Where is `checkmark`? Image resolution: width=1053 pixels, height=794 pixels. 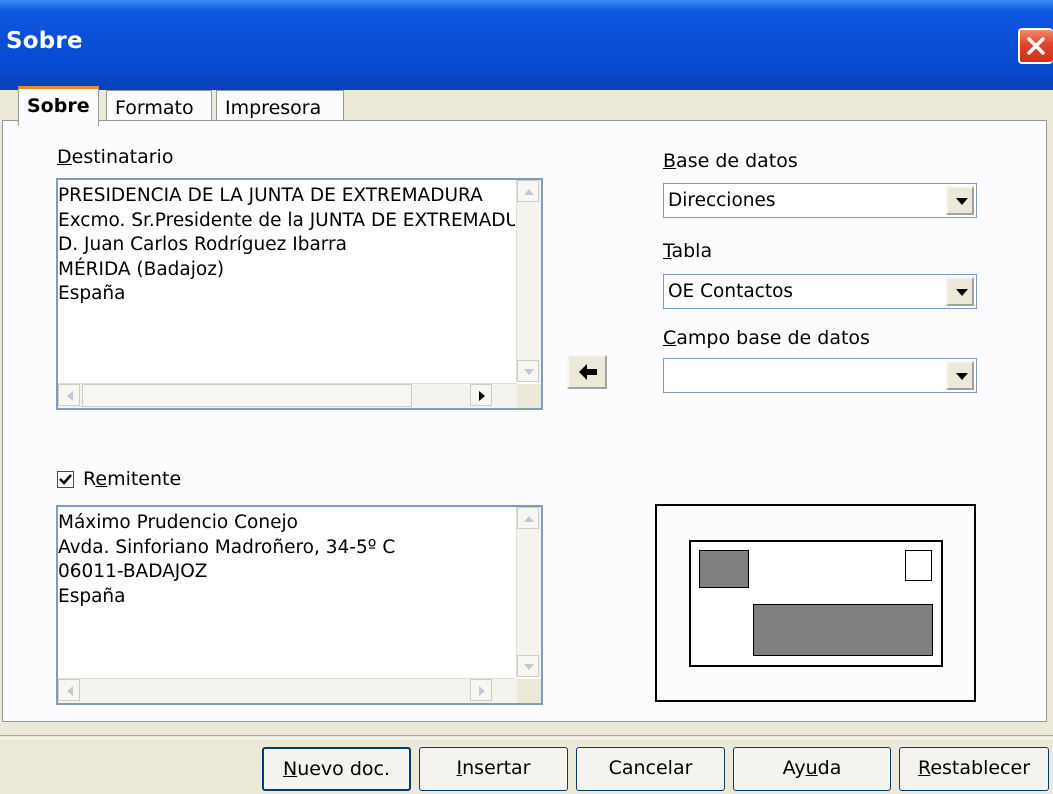
checkmark is located at coordinates (65, 479).